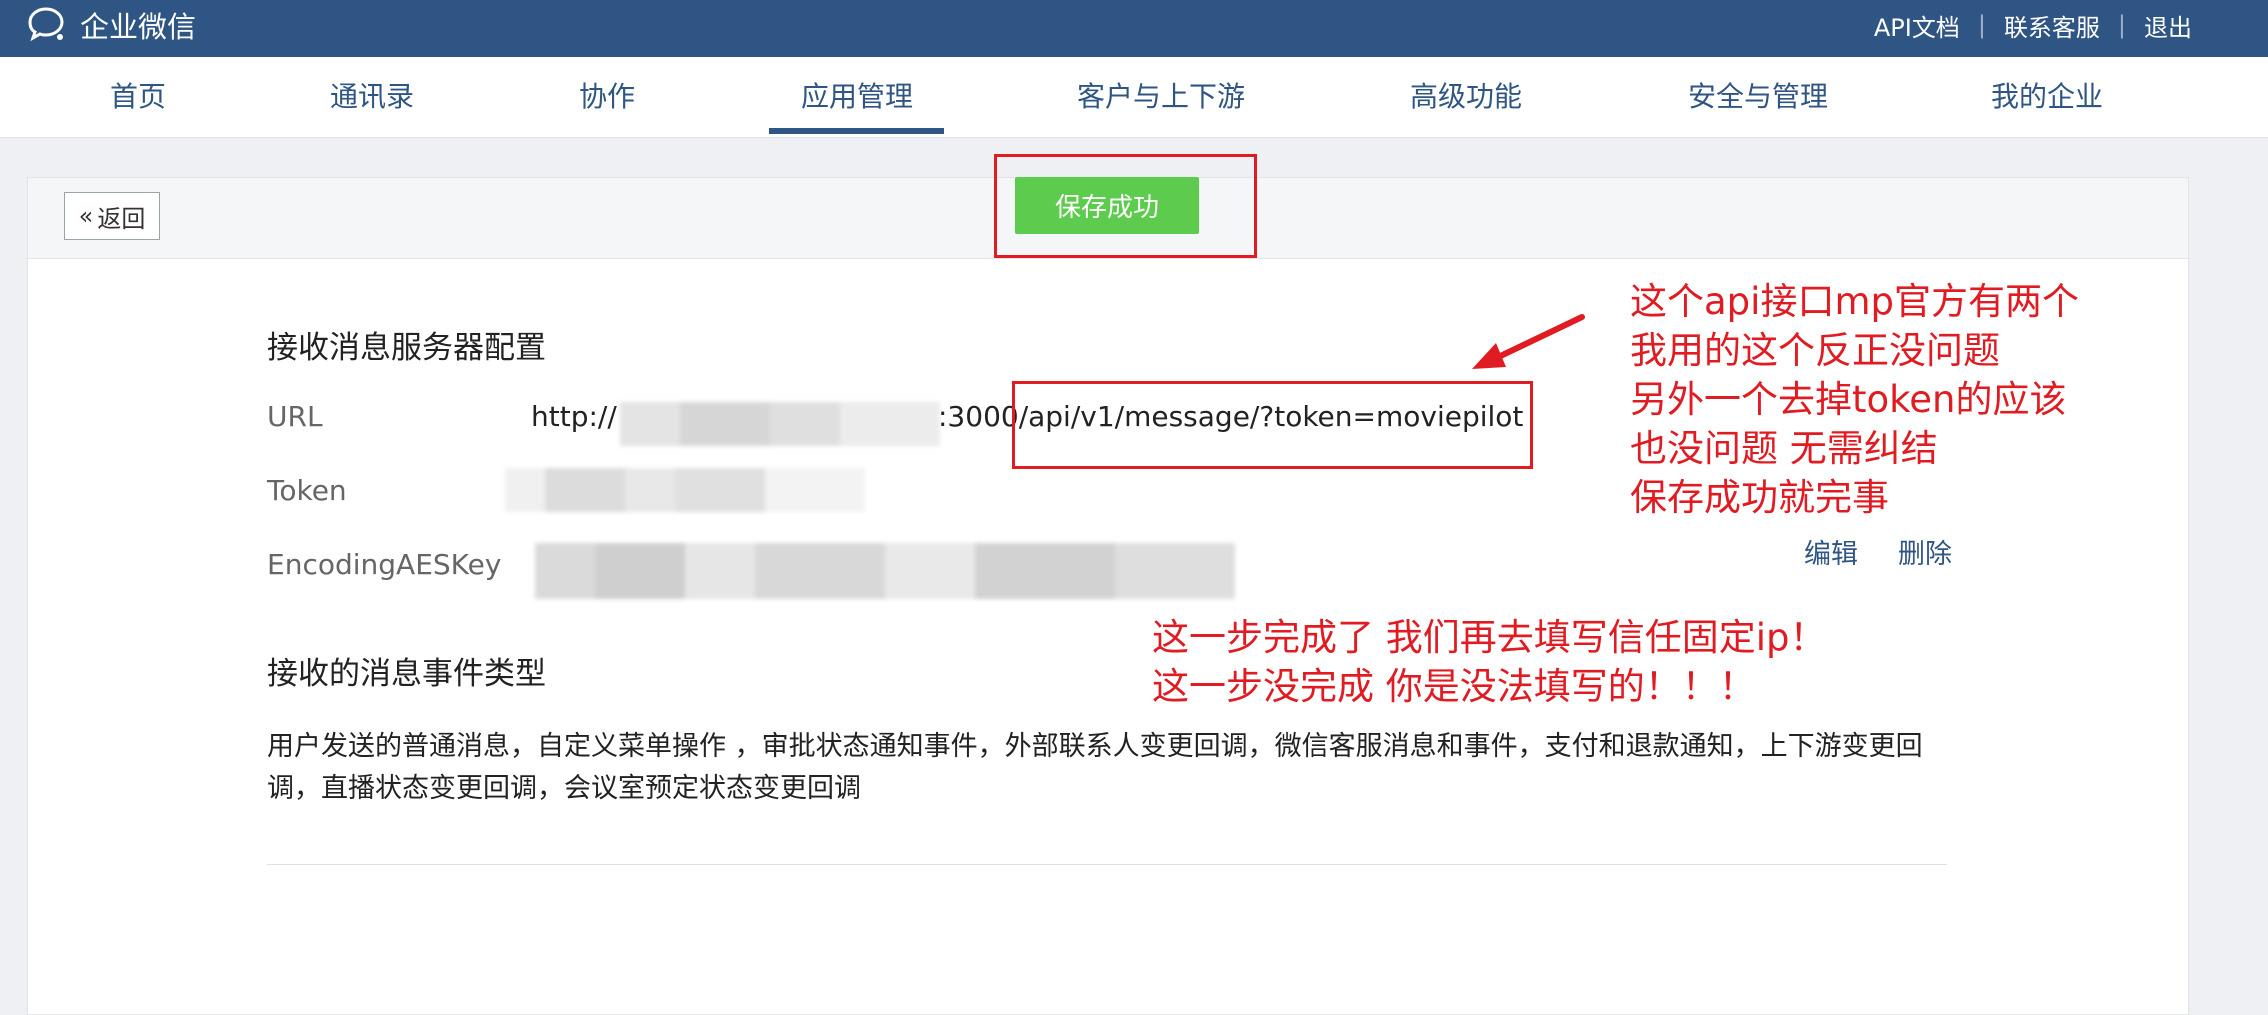  What do you see at coordinates (1815, 350) in the screenshot?
I see `annotation-line: 我用的这个反正没问题` at bounding box center [1815, 350].